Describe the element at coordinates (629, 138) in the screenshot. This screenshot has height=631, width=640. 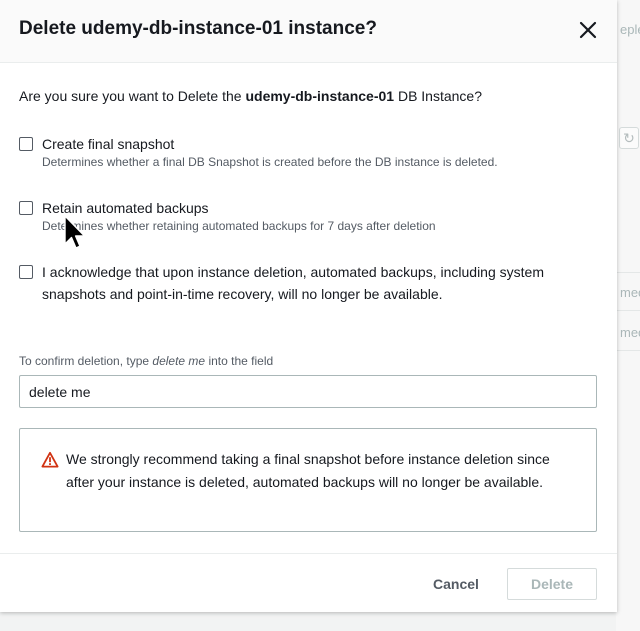
I see `background-refresh-icon: ↻` at that location.